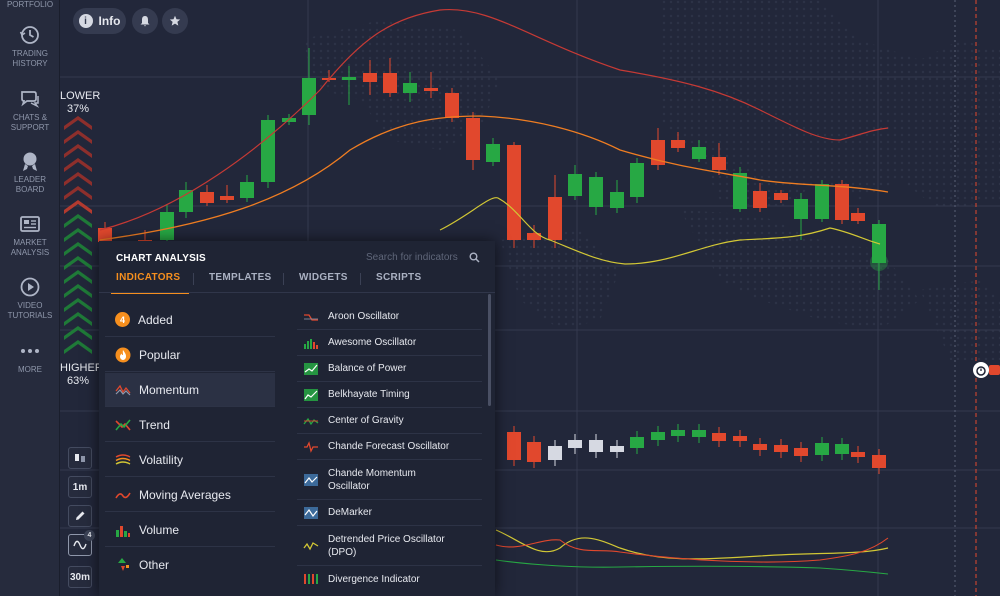 This screenshot has width=1000, height=596. What do you see at coordinates (474, 257) in the screenshot?
I see `search-icon` at bounding box center [474, 257].